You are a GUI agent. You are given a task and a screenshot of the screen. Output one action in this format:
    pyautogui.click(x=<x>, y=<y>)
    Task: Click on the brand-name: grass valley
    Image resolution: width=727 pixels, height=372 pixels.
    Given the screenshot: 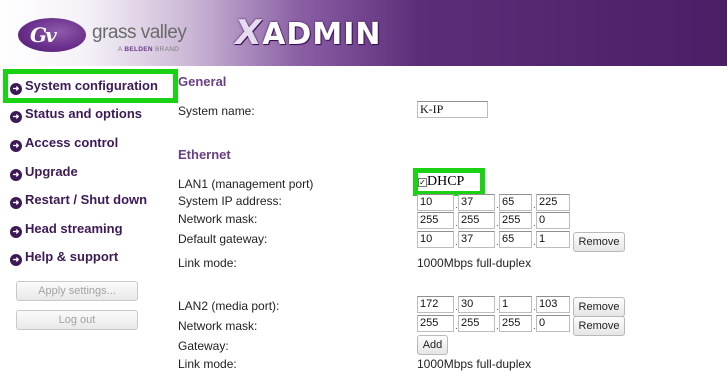 What is the action you would take?
    pyautogui.click(x=139, y=32)
    